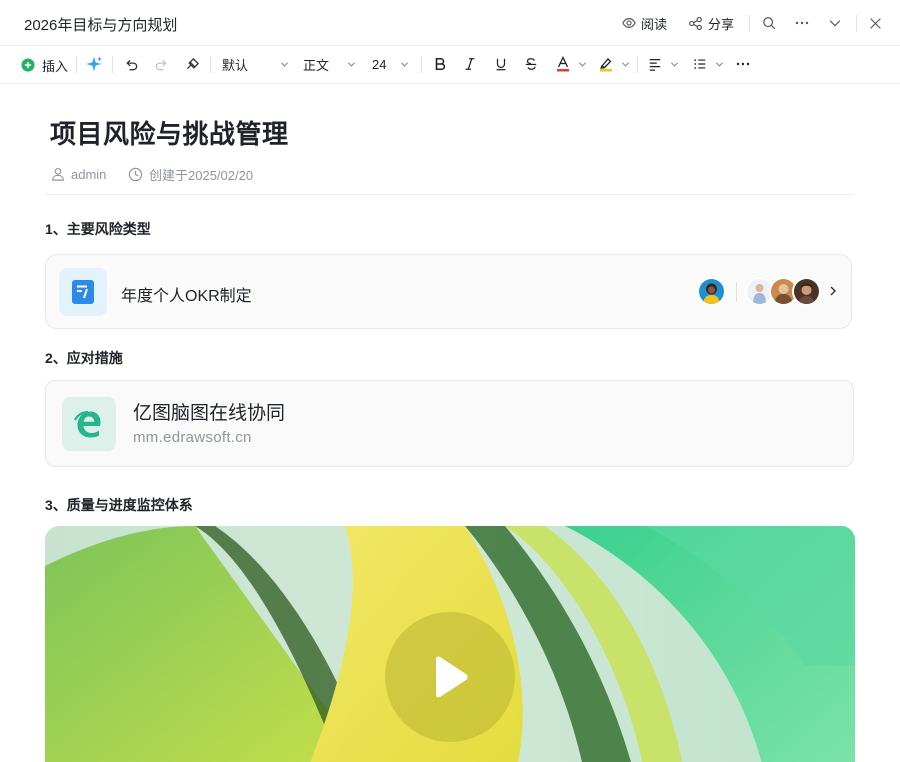  I want to click on bulleted-list-icon, so click(700, 64).